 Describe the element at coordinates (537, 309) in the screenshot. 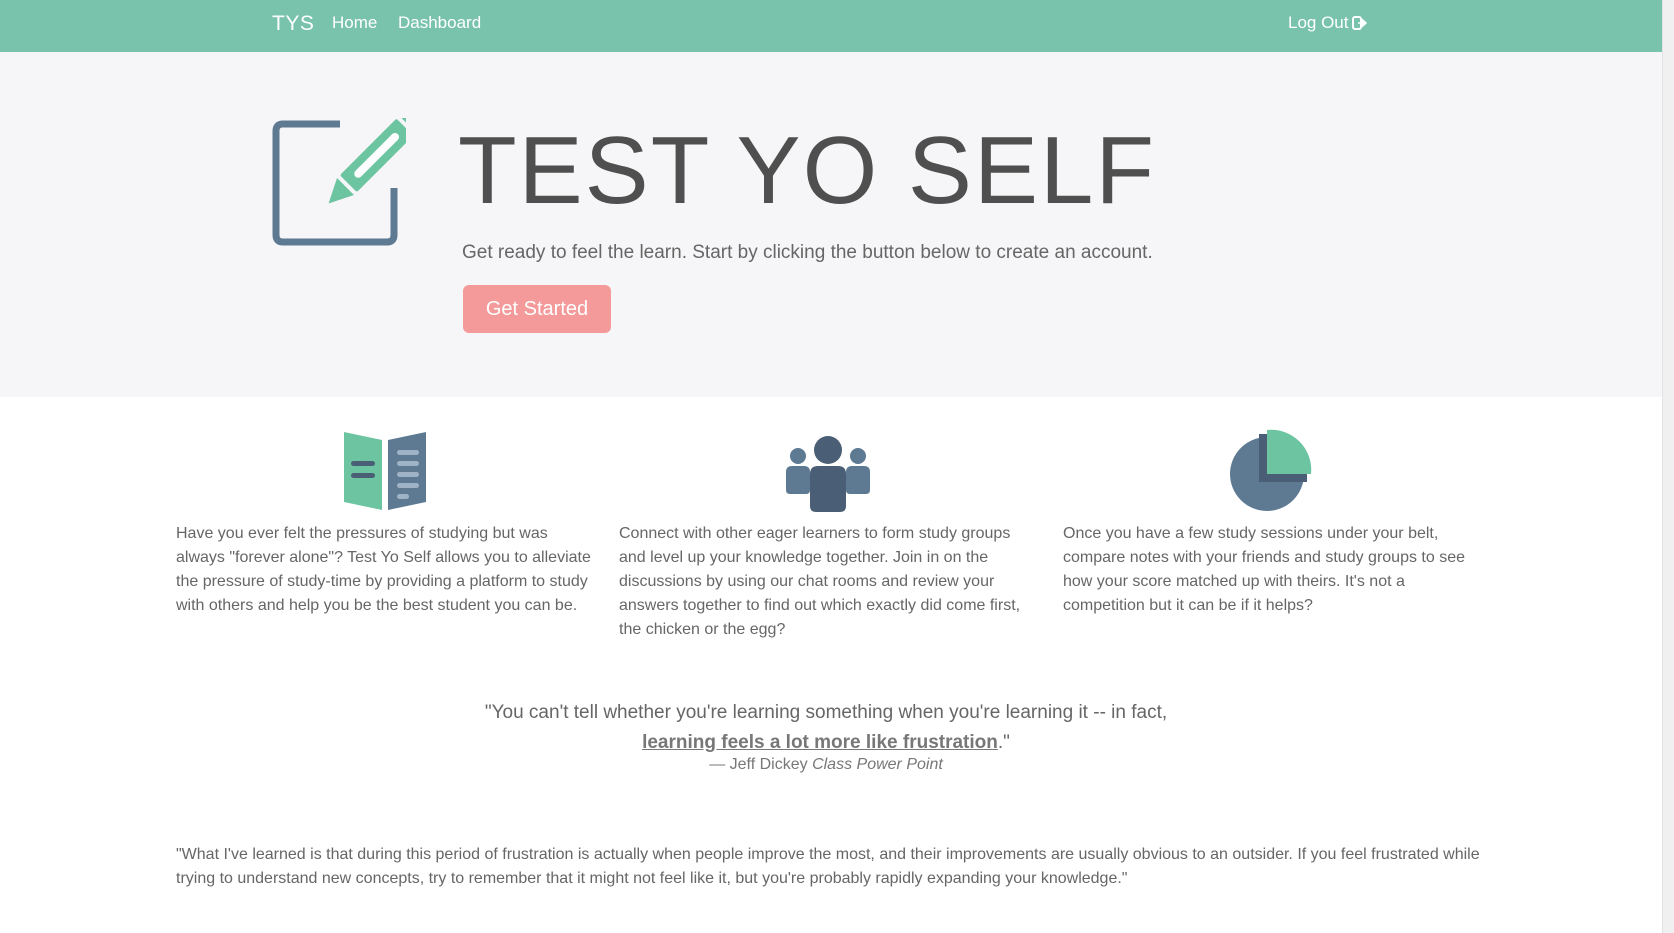

I see `get-started-button: Get Started` at that location.